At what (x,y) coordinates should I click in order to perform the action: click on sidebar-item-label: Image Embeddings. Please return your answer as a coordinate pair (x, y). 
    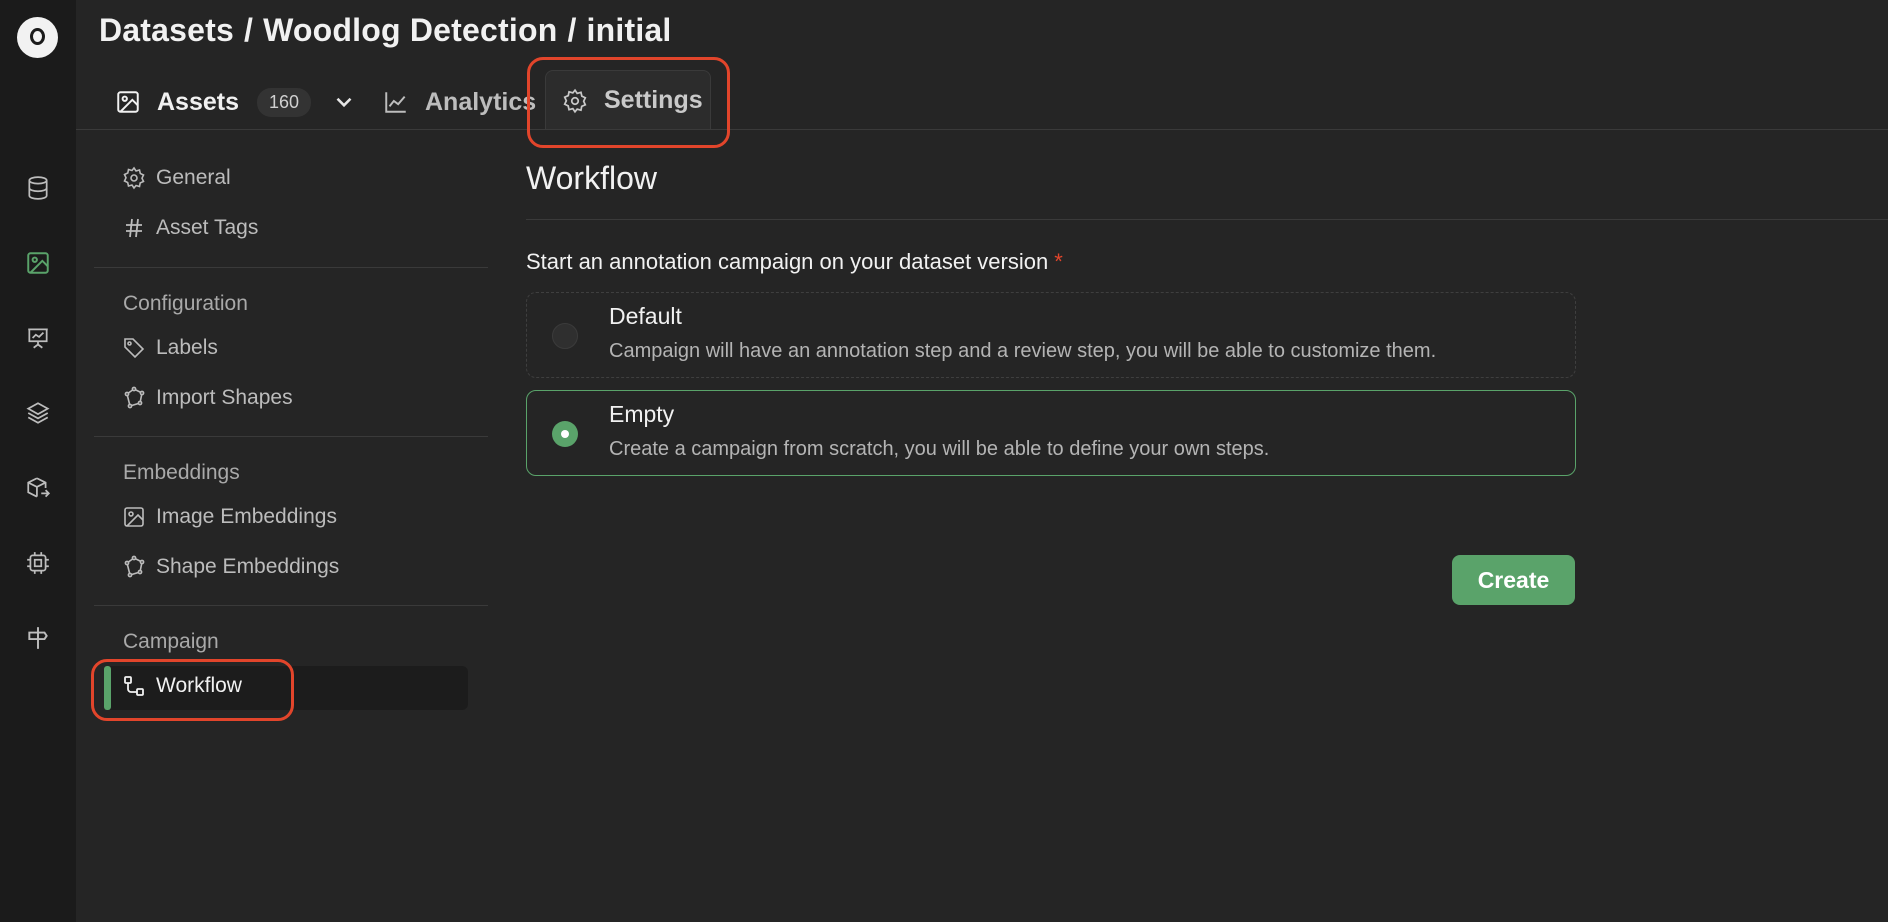
    Looking at the image, I should click on (246, 516).